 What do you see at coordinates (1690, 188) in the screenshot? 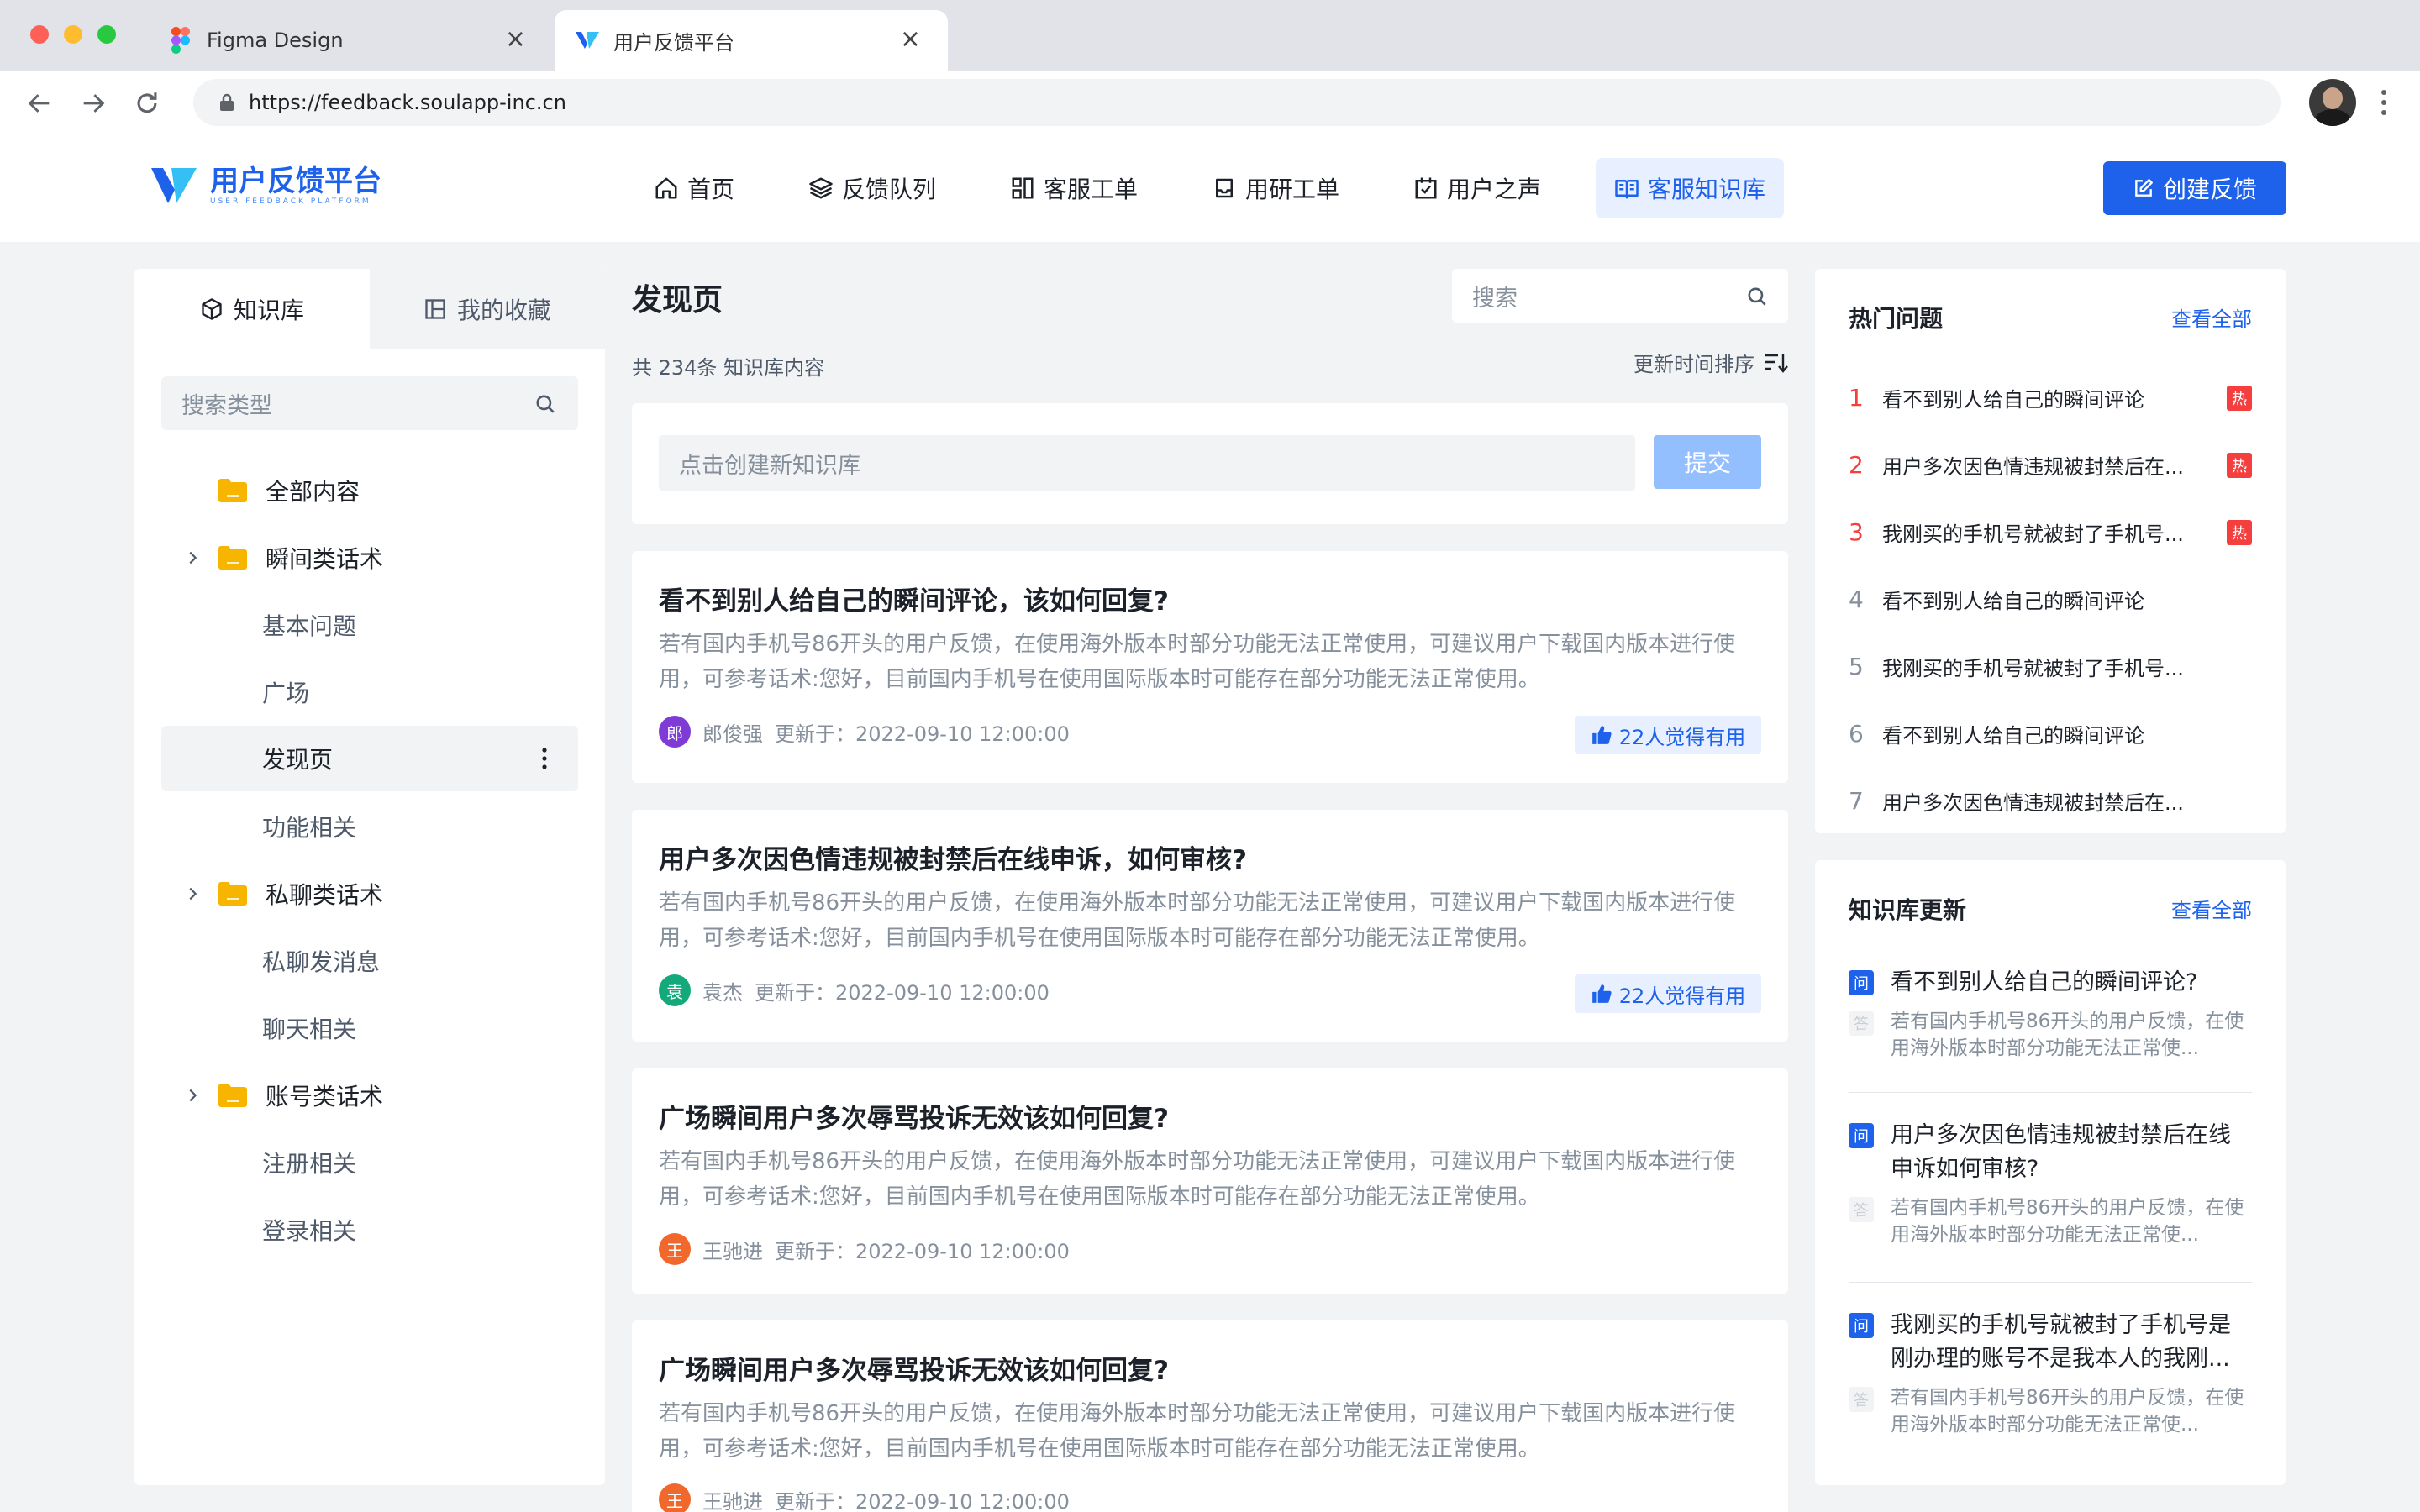
I see `nav-knowledge-base: 客服知识库` at bounding box center [1690, 188].